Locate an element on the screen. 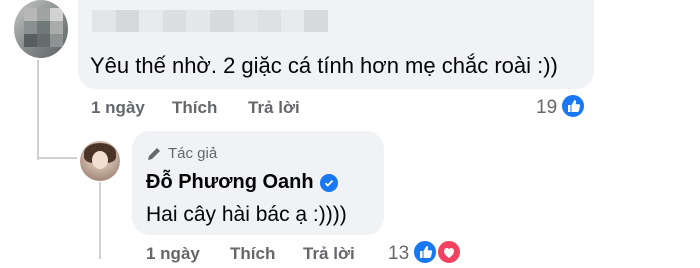 This screenshot has height=268, width=700. reaction-count: 19 is located at coordinates (546, 108).